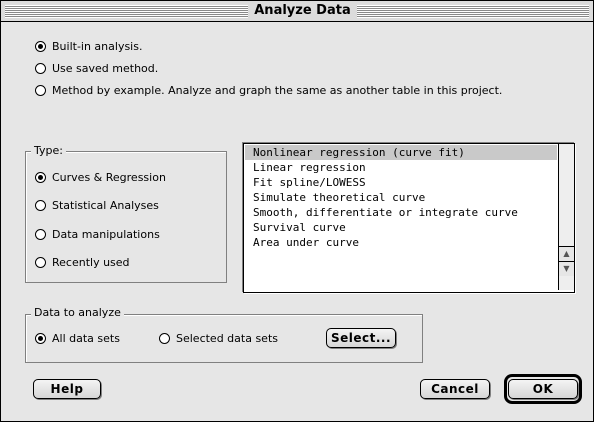 Image resolution: width=594 pixels, height=422 pixels. What do you see at coordinates (401, 182) in the screenshot?
I see `list-item: Fit spline/LOWESS` at bounding box center [401, 182].